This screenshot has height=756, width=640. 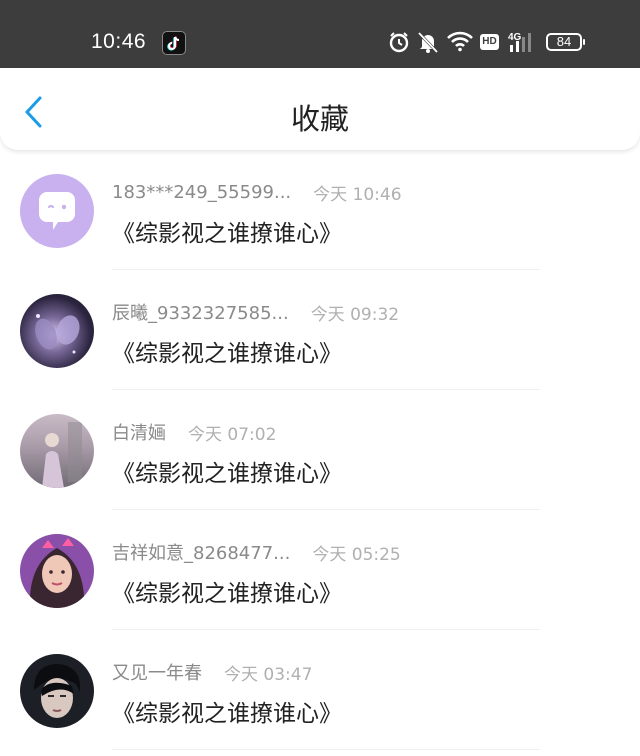 What do you see at coordinates (326, 749) in the screenshot?
I see `divider` at bounding box center [326, 749].